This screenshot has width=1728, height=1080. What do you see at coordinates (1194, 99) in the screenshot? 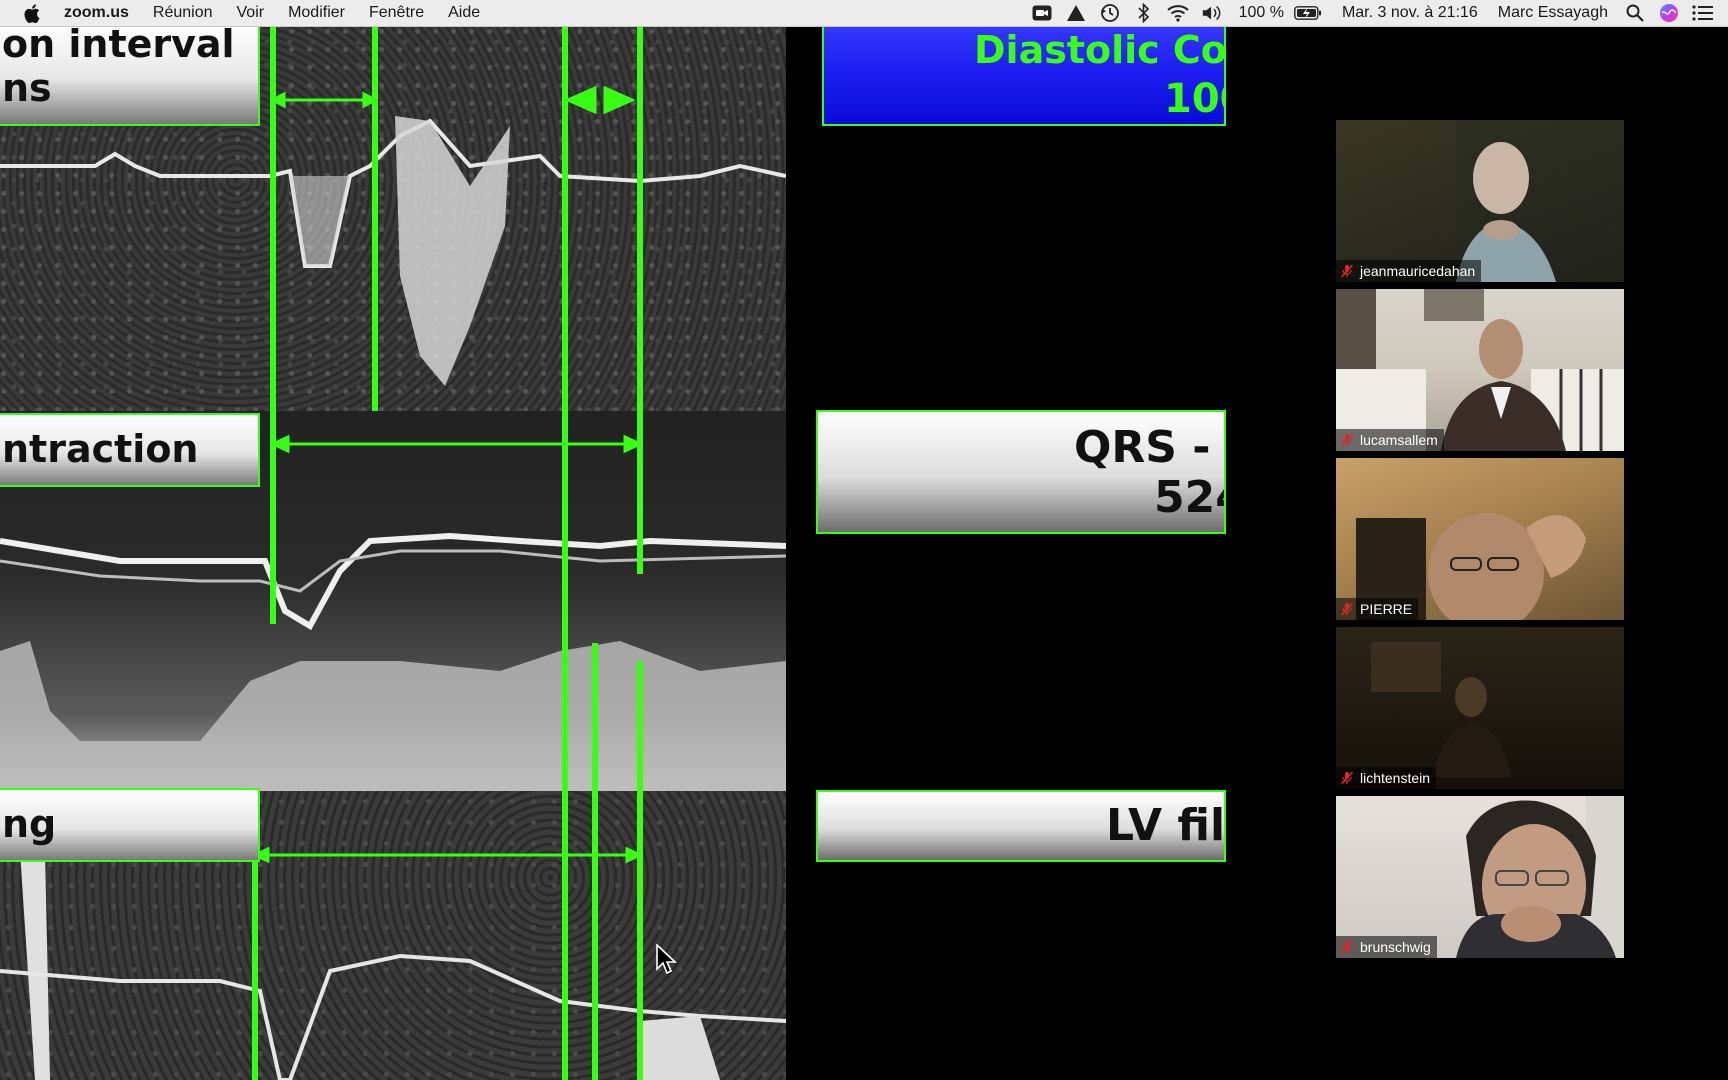
I see `diastolic-box-line2: 100` at bounding box center [1194, 99].